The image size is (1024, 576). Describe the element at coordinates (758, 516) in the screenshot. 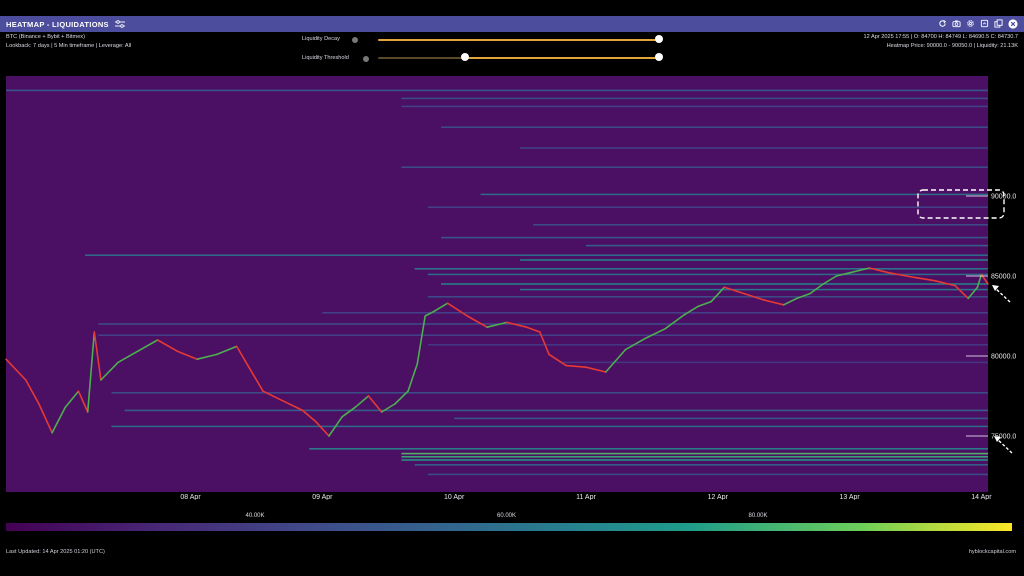

I see `colorbar-tick-label: 80.00K` at that location.